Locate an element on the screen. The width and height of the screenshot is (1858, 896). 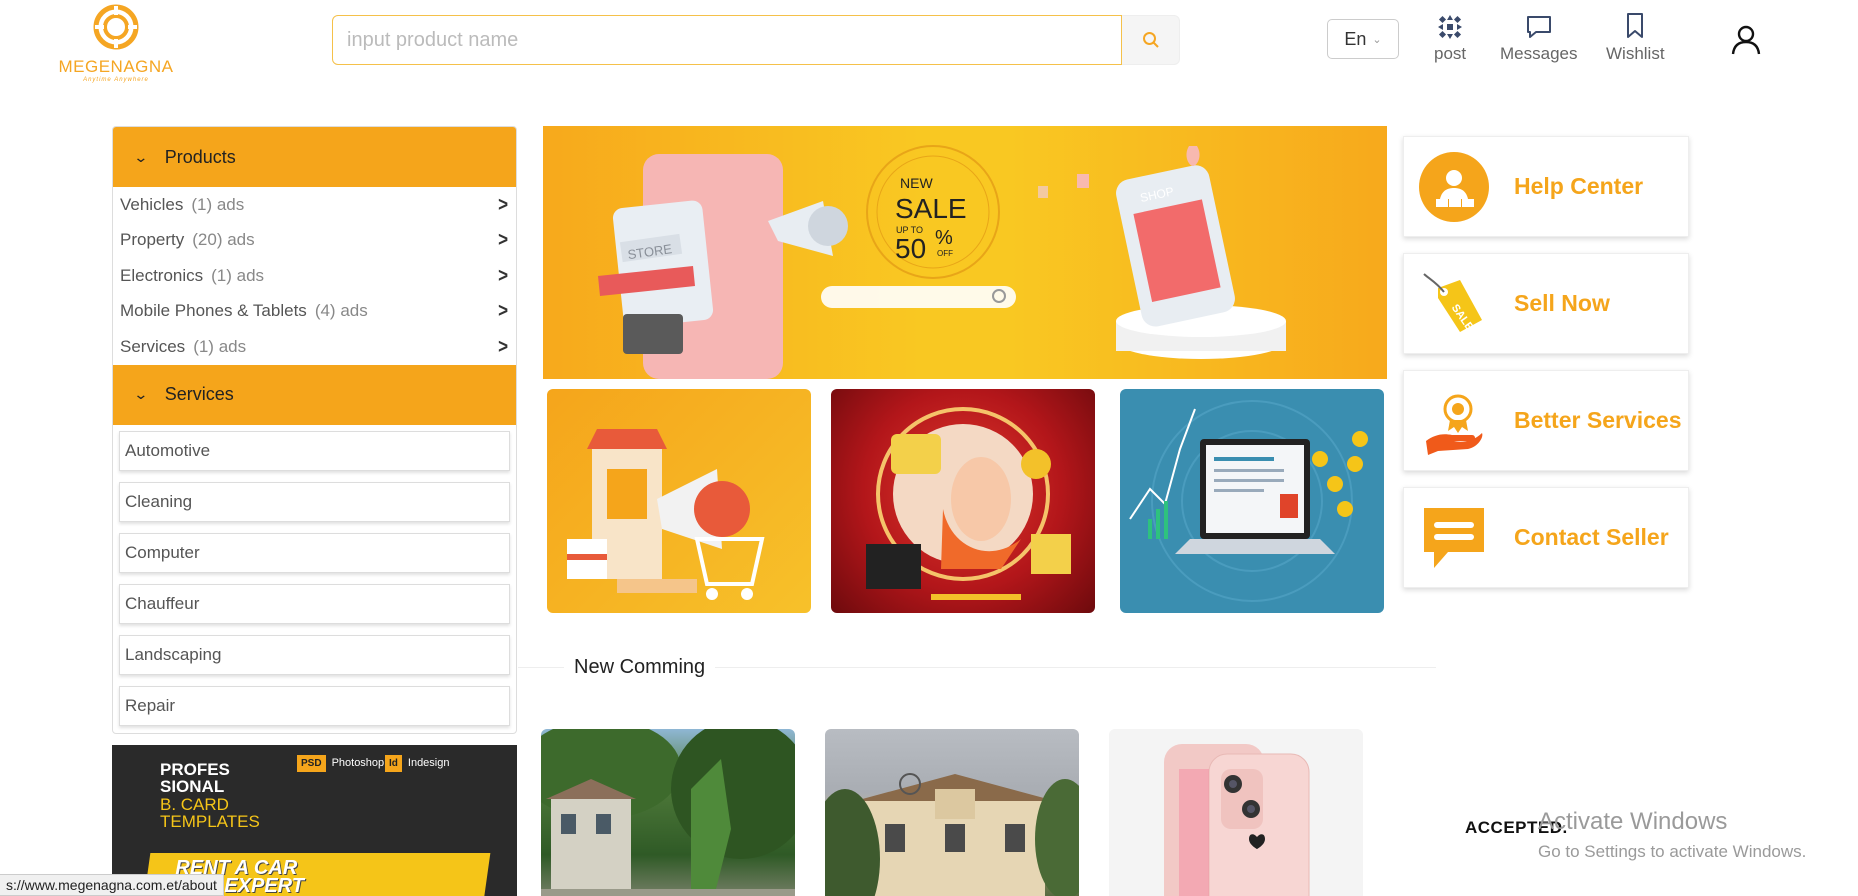
ad-badge-indesign: Id Indesign is located at coordinates (417, 763).